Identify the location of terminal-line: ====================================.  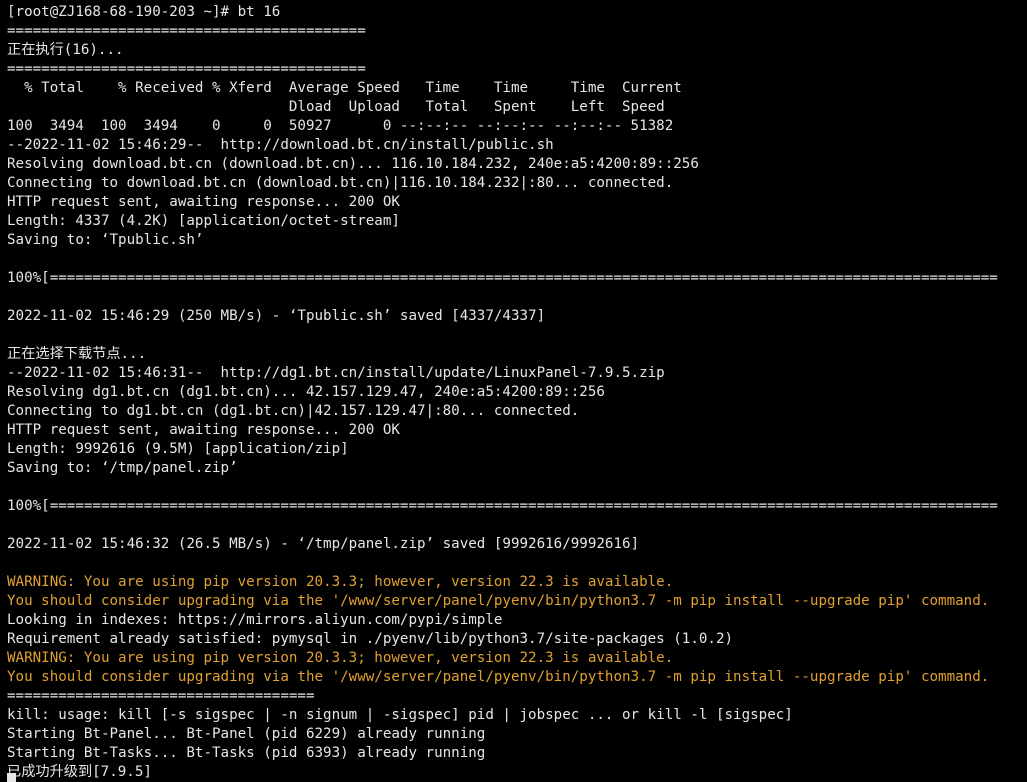
(161, 696).